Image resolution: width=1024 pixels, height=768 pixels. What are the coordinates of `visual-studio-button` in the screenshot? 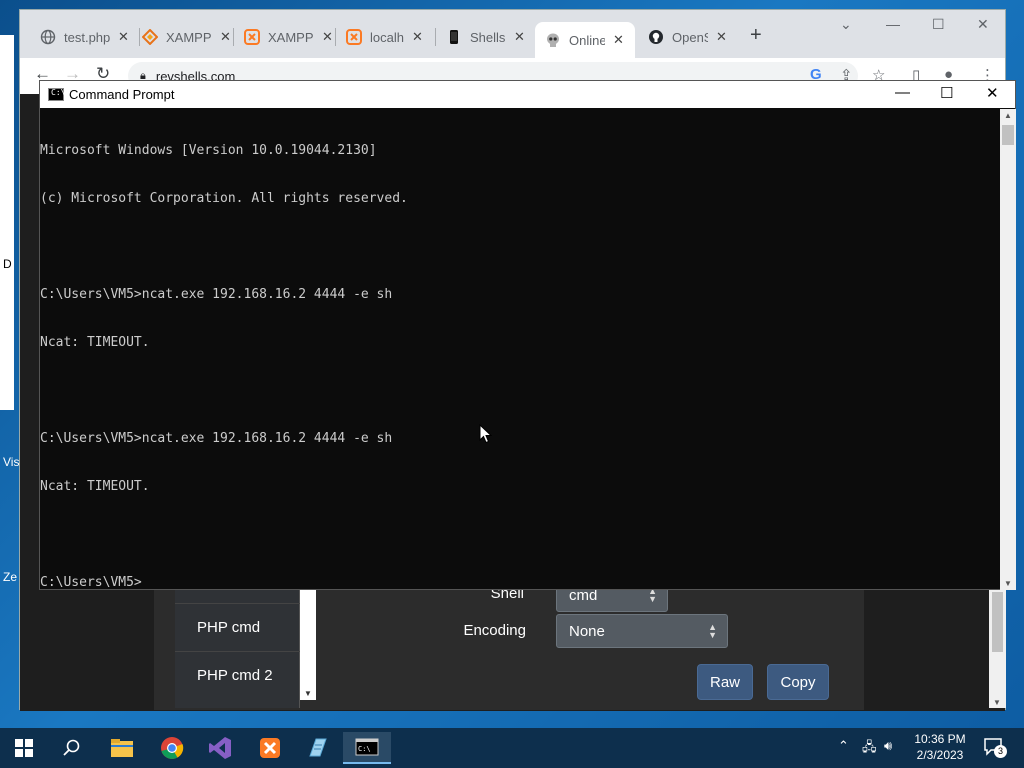 It's located at (220, 748).